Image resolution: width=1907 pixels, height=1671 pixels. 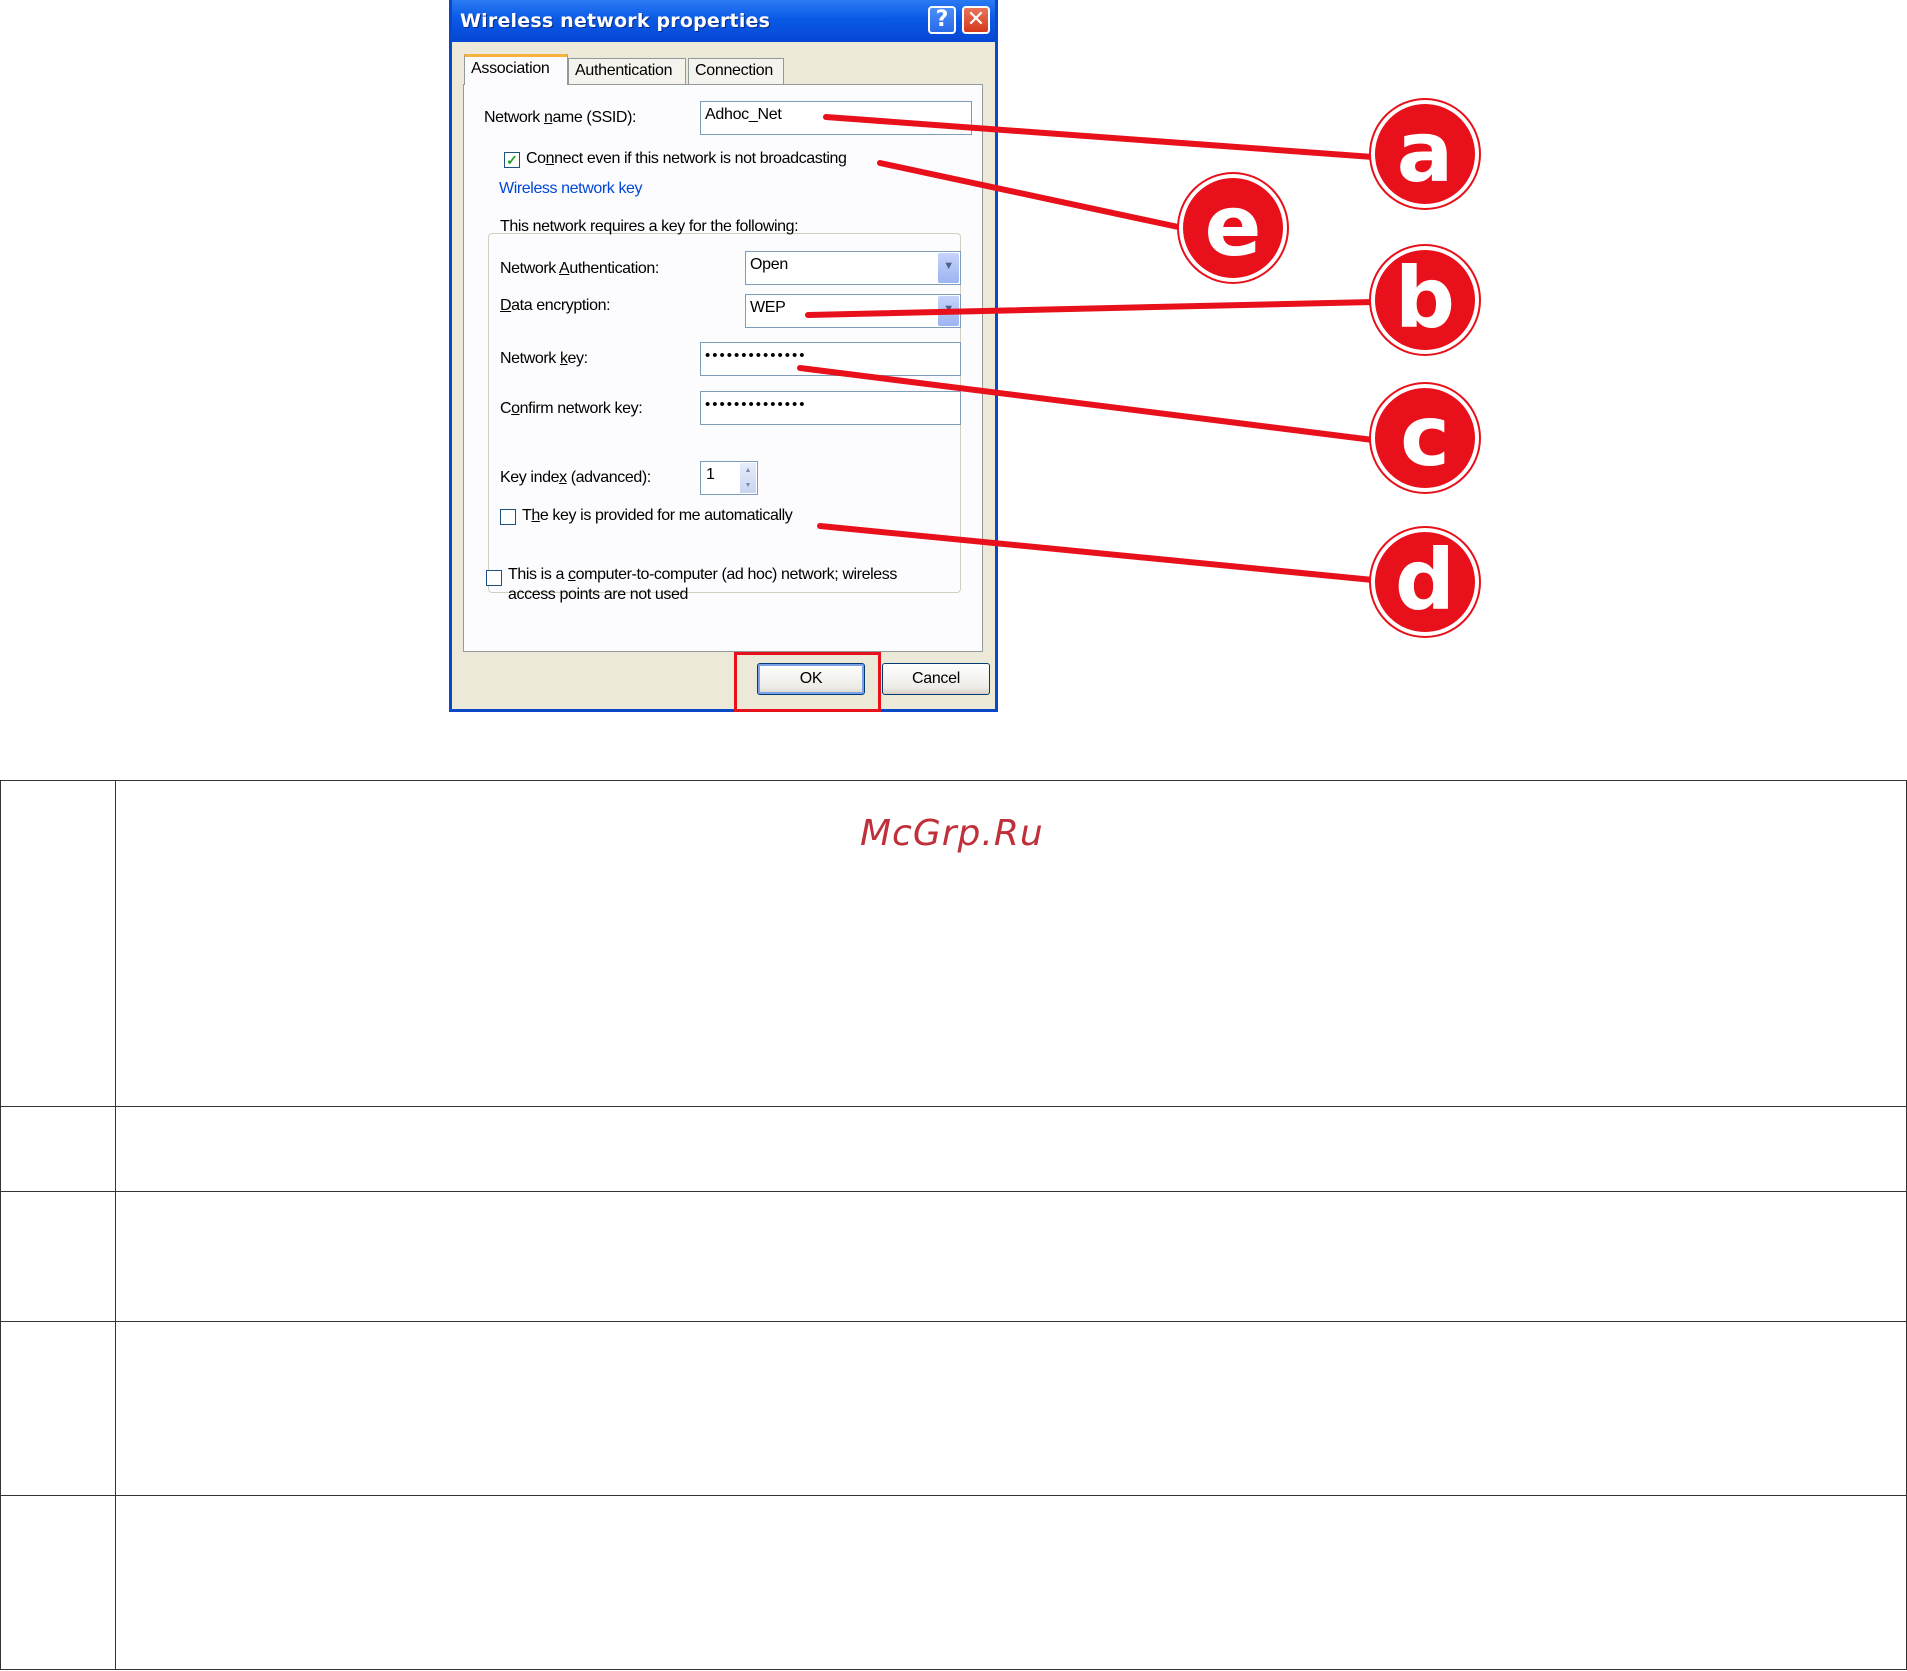 I want to click on auto-key-checkbox, so click(x=508, y=517).